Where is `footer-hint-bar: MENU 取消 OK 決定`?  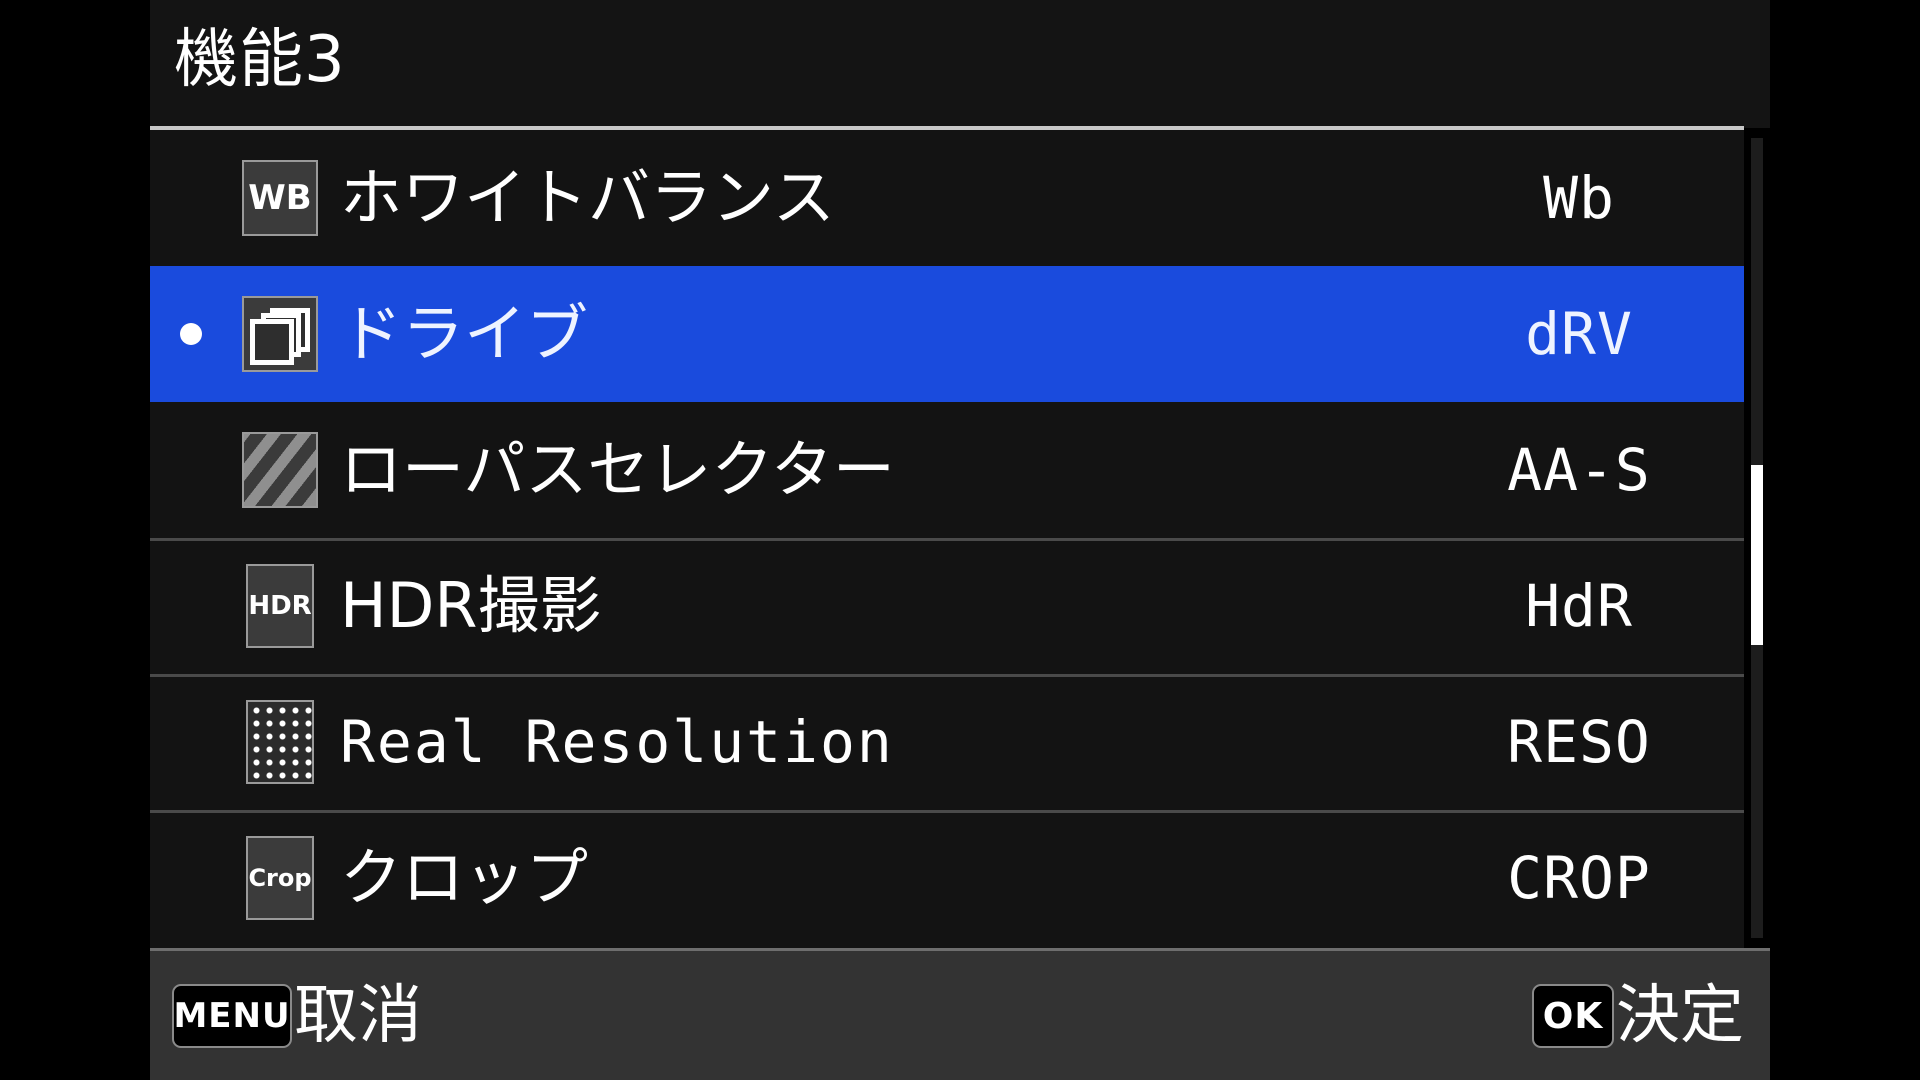 footer-hint-bar: MENU 取消 OK 決定 is located at coordinates (960, 1014).